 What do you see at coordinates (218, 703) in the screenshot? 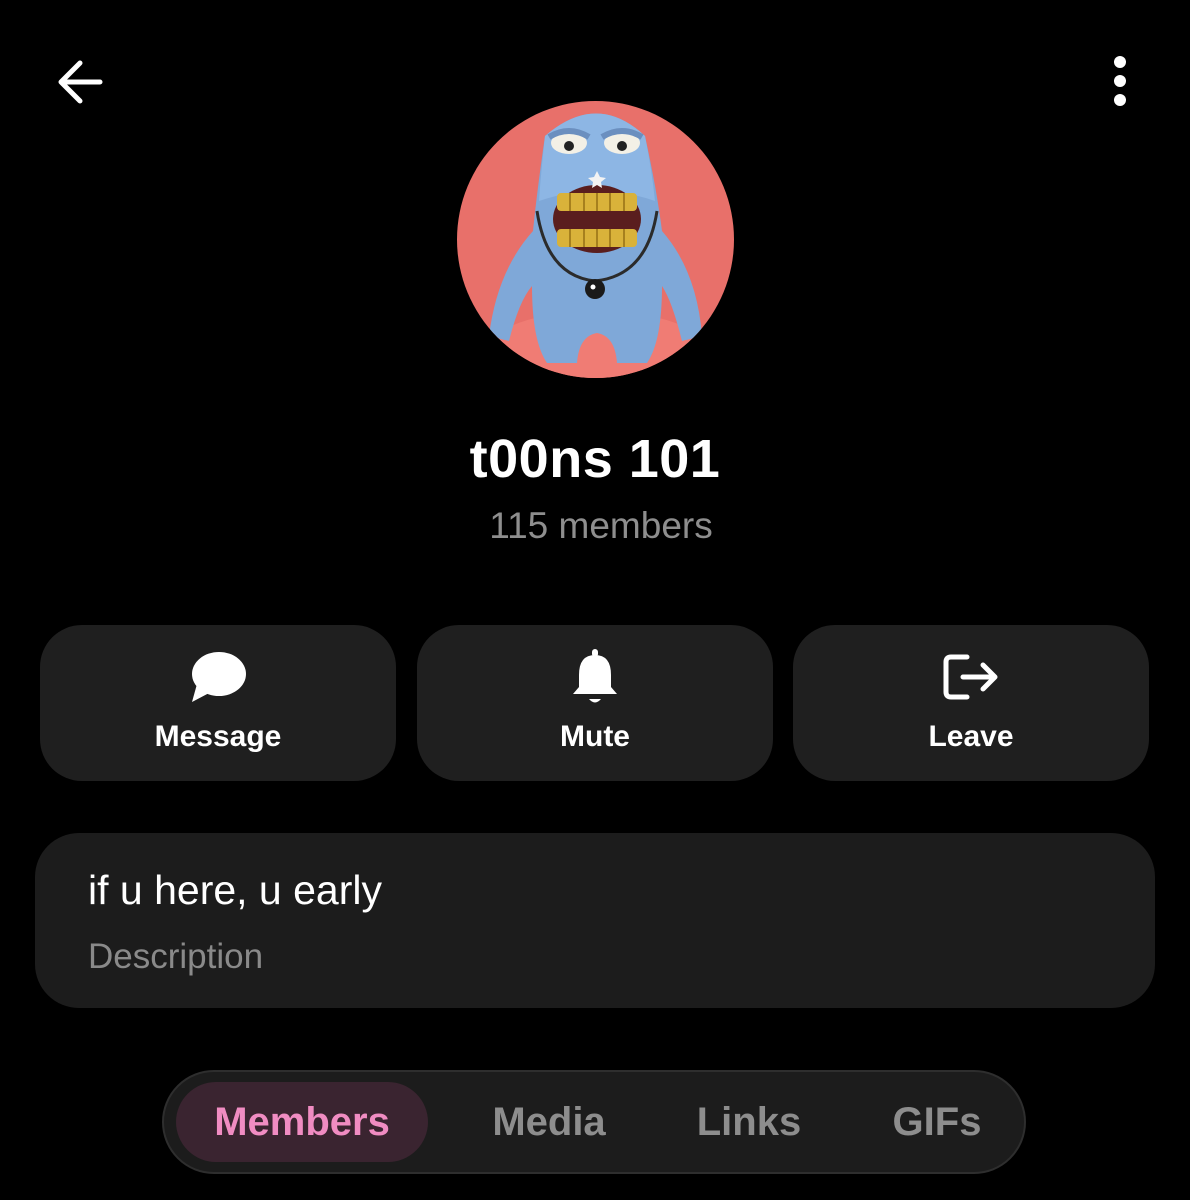
I see `message-button: Message` at bounding box center [218, 703].